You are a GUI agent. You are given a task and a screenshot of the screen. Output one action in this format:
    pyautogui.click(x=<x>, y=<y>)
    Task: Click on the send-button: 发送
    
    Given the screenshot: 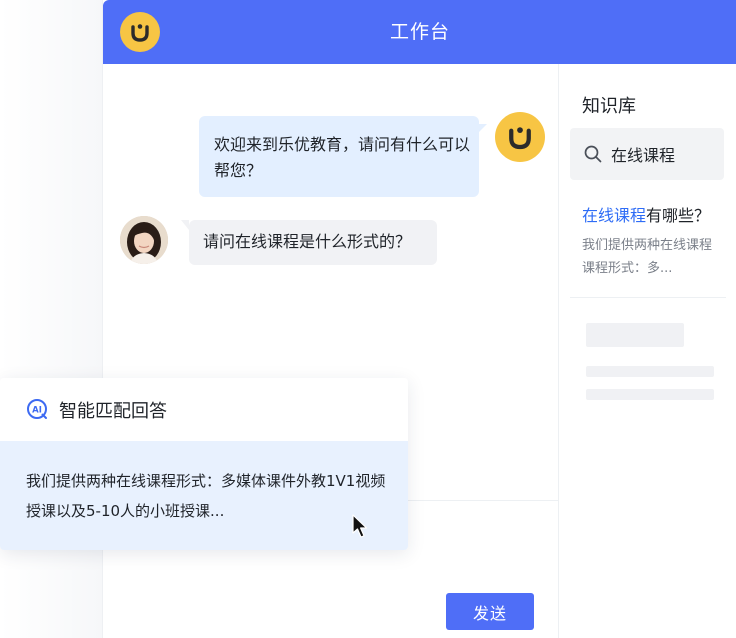 What is the action you would take?
    pyautogui.click(x=490, y=611)
    